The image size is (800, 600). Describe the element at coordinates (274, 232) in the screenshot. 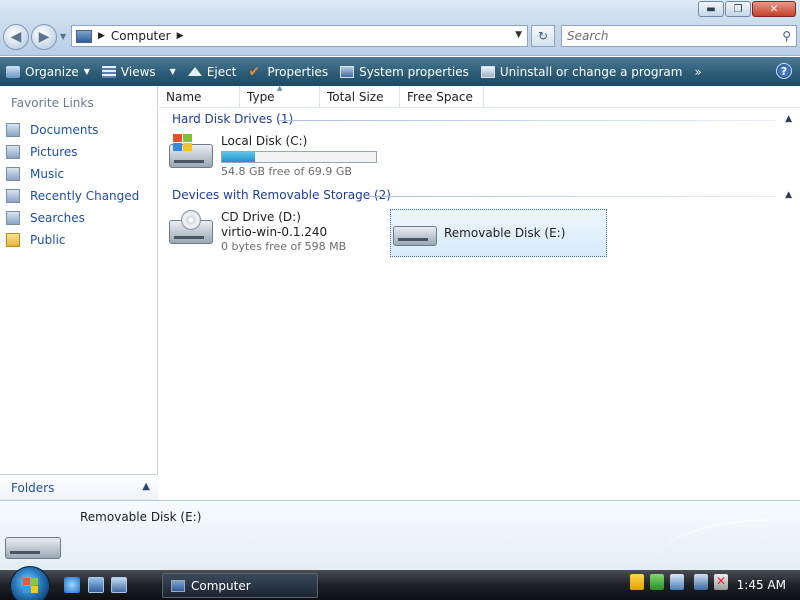

I see `drive-volume-label: virtio-win-0.1.240` at that location.